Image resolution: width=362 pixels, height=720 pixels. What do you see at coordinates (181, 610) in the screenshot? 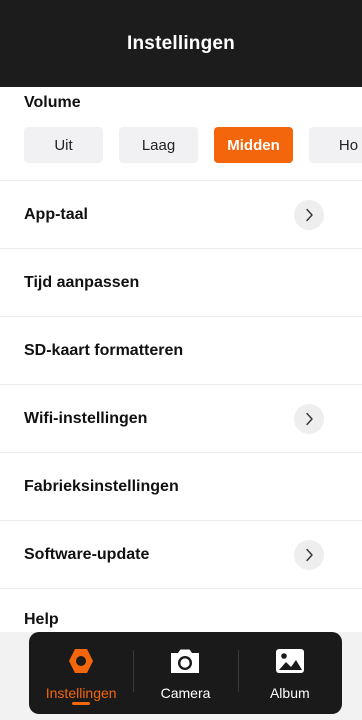
I see `settings-row-help: Help` at bounding box center [181, 610].